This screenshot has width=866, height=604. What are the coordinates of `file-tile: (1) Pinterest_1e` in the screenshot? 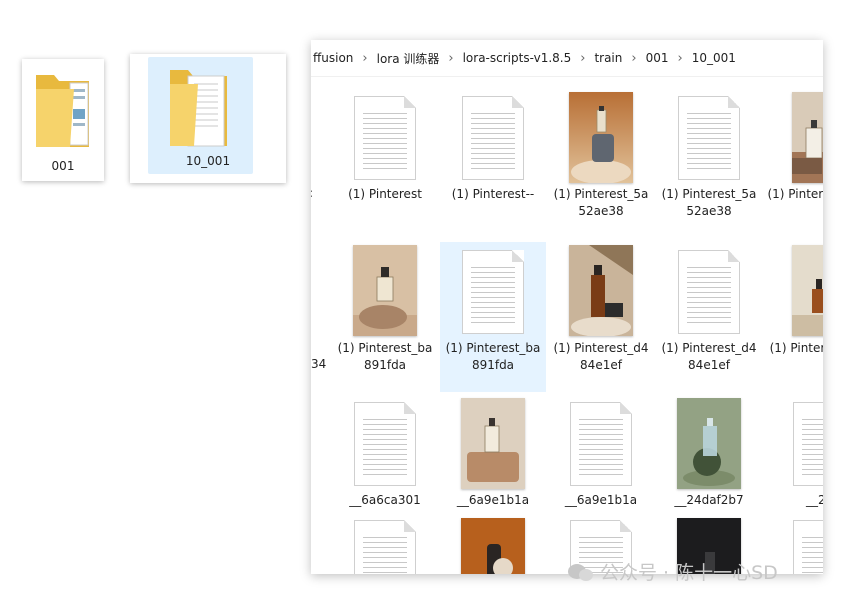 It's located at (793, 317).